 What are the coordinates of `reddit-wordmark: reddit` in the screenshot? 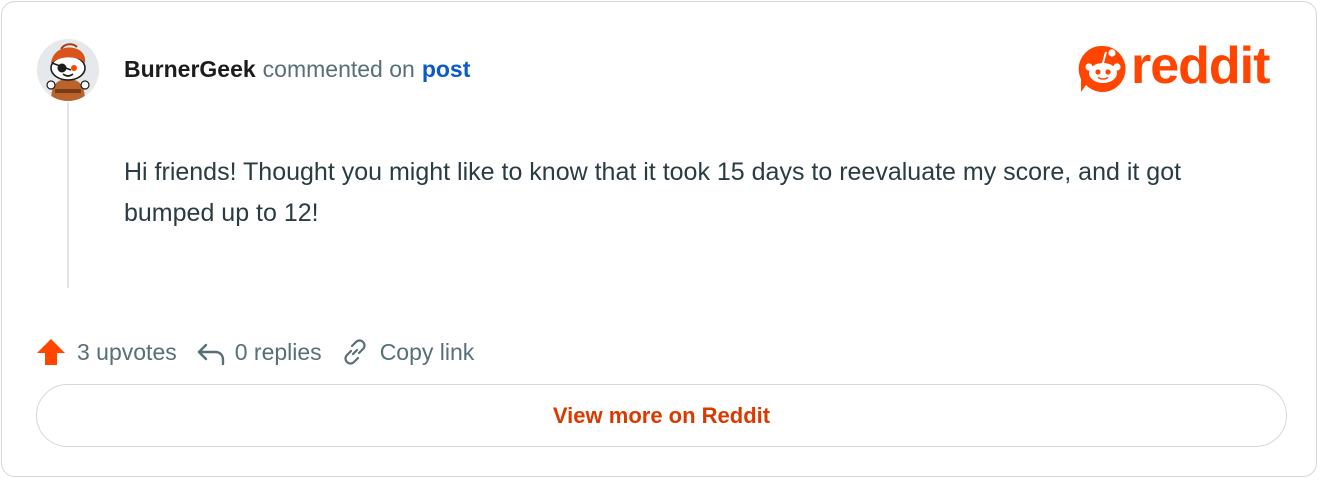 It's located at (1200, 66).